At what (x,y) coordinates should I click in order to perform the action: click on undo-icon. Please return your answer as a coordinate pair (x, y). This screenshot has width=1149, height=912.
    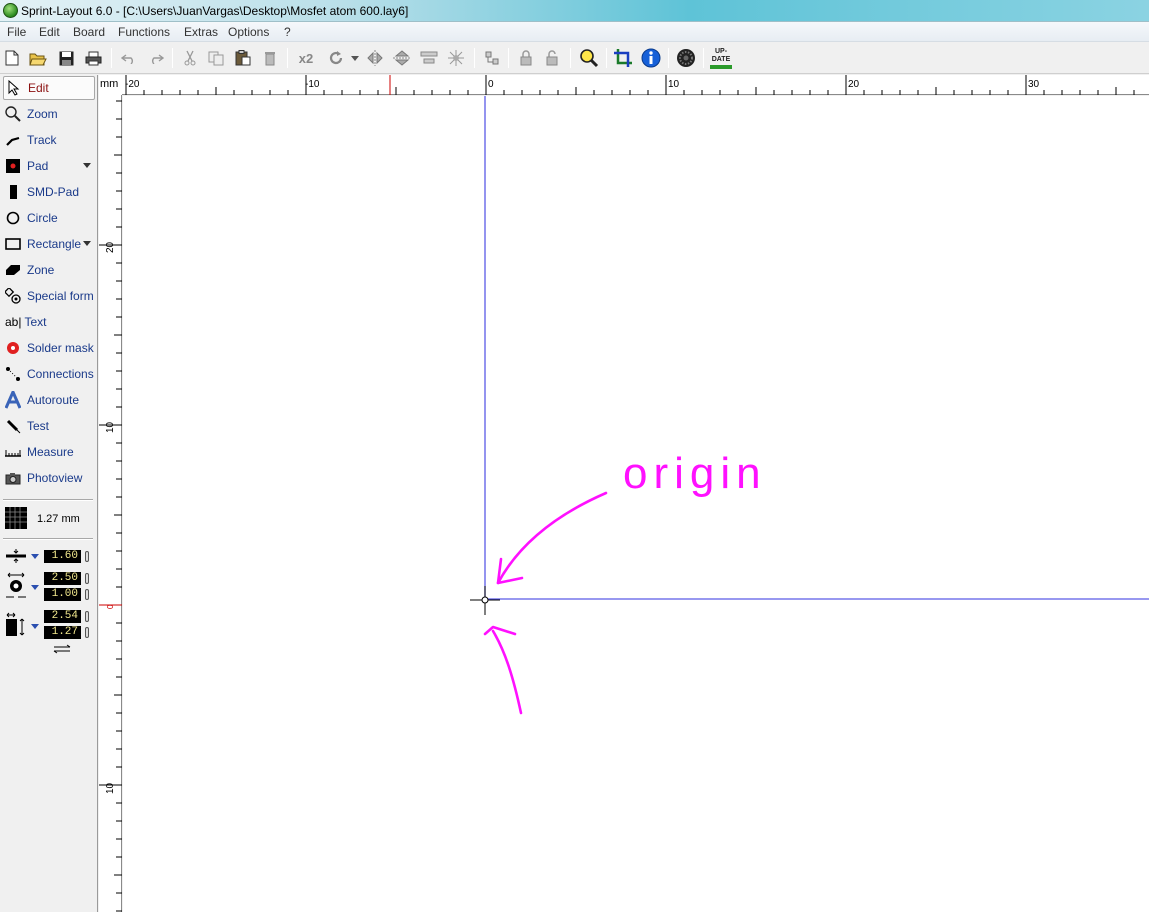
    Looking at the image, I should click on (129, 58).